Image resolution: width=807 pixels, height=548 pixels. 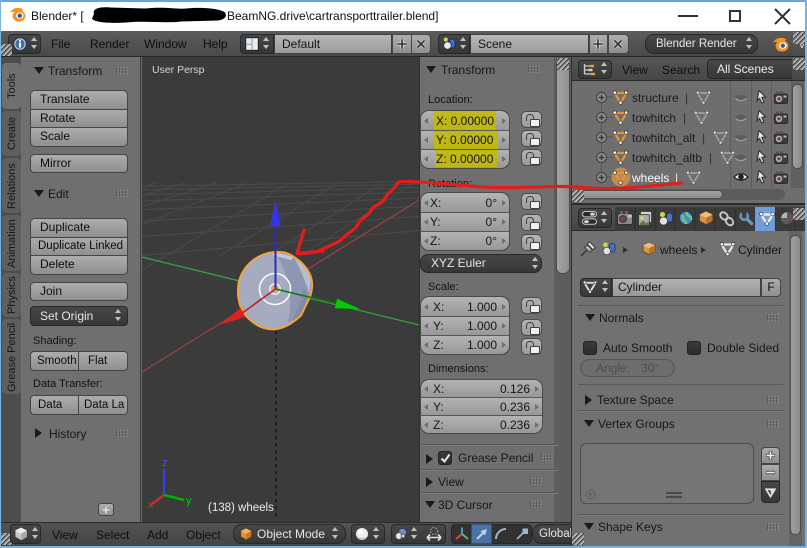 I want to click on svg-text: towhitch_altb, so click(x=667, y=158).